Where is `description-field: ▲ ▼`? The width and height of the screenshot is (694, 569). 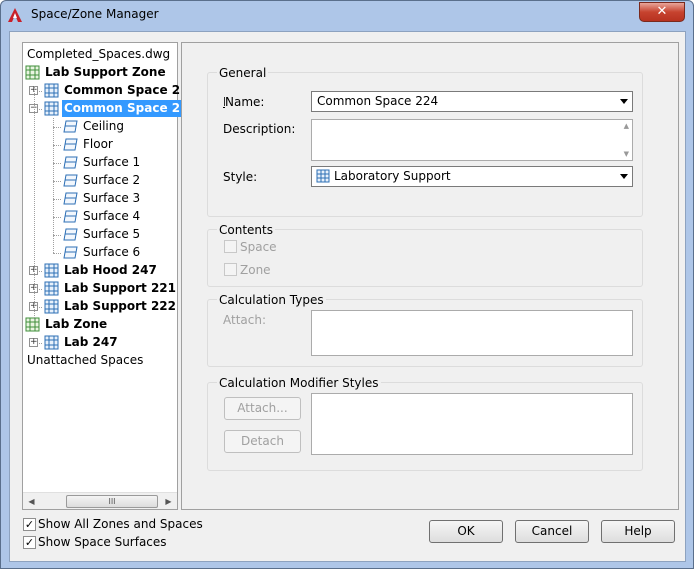
description-field: ▲ ▼ is located at coordinates (472, 140).